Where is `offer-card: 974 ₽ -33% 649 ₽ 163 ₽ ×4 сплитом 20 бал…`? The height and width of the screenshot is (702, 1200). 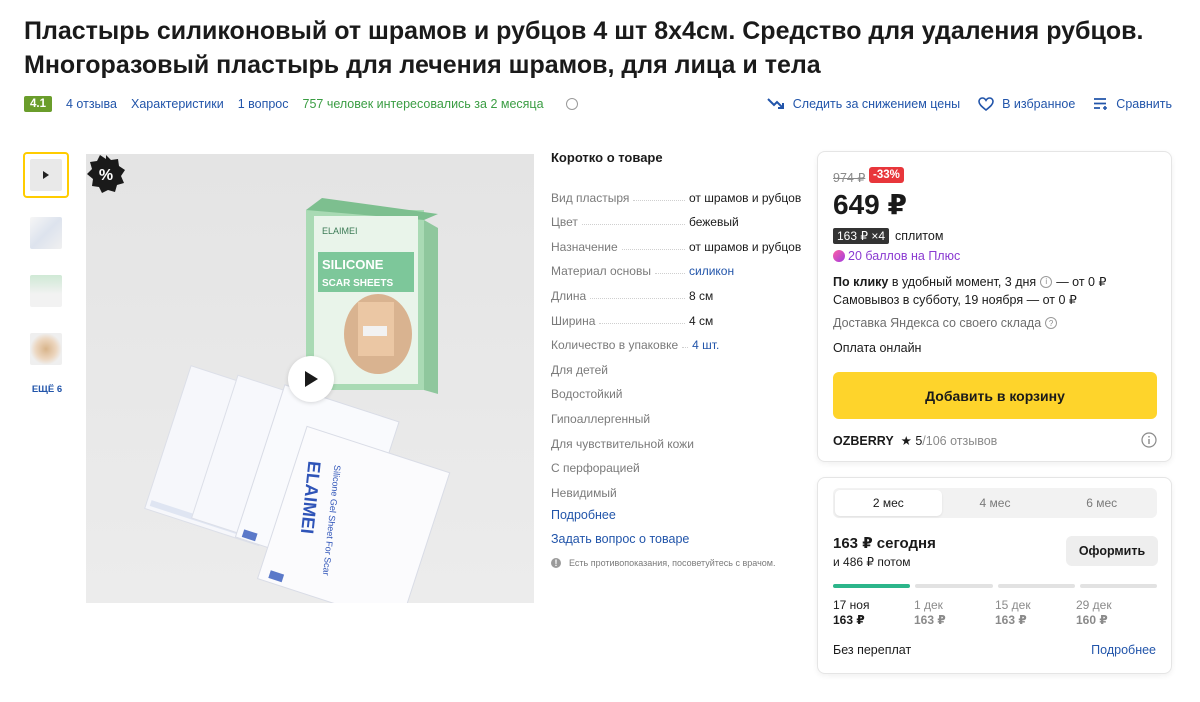 offer-card: 974 ₽ -33% 649 ₽ 163 ₽ ×4 сплитом 20 бал… is located at coordinates (994, 306).